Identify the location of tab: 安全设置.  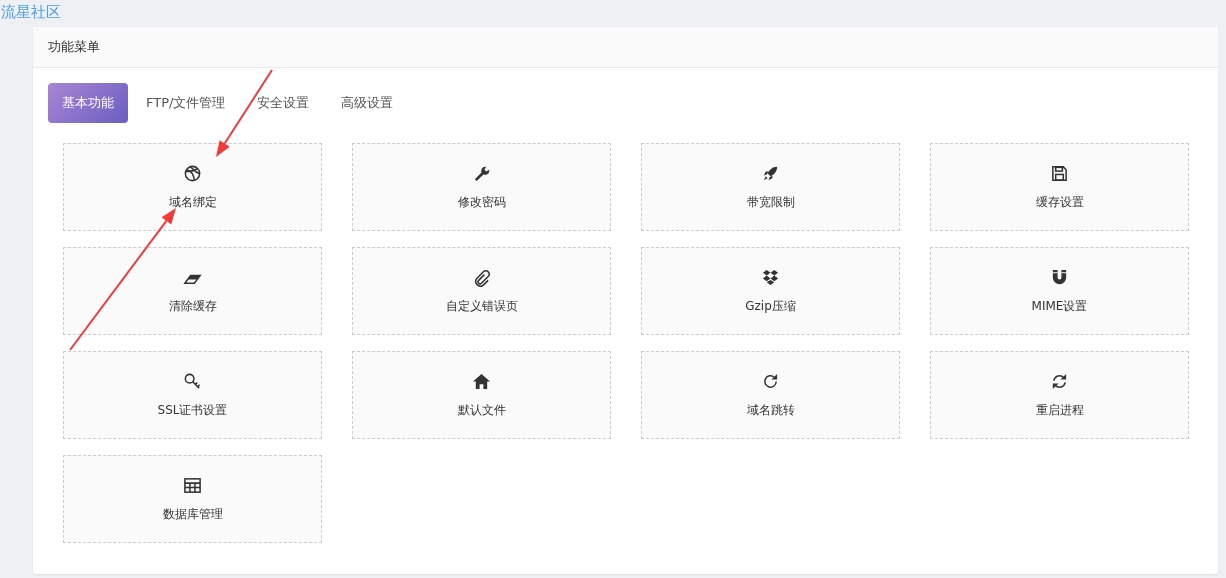
(283, 103).